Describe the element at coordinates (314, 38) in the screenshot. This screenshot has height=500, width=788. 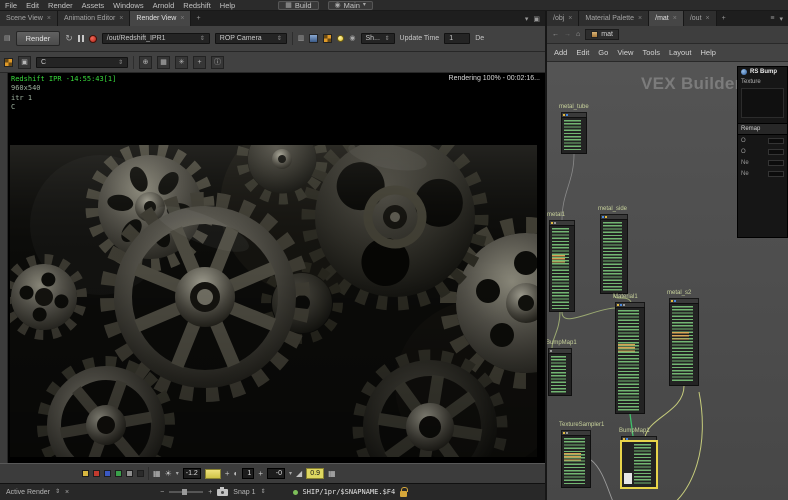
I see `region-icon` at that location.